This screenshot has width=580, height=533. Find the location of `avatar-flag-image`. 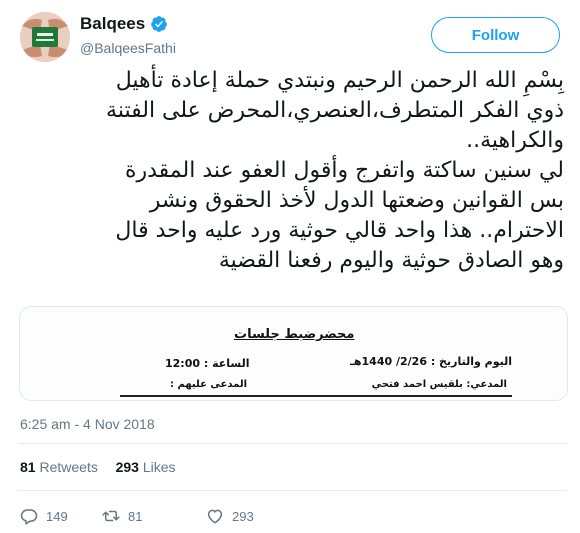

avatar-flag-image is located at coordinates (45, 37).